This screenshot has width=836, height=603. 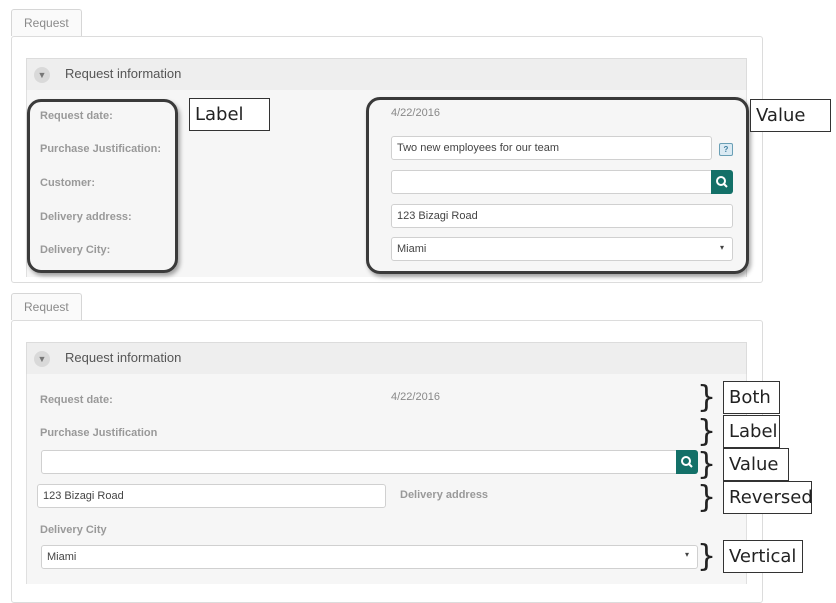 What do you see at coordinates (359, 462) in the screenshot?
I see `customer-search-input` at bounding box center [359, 462].